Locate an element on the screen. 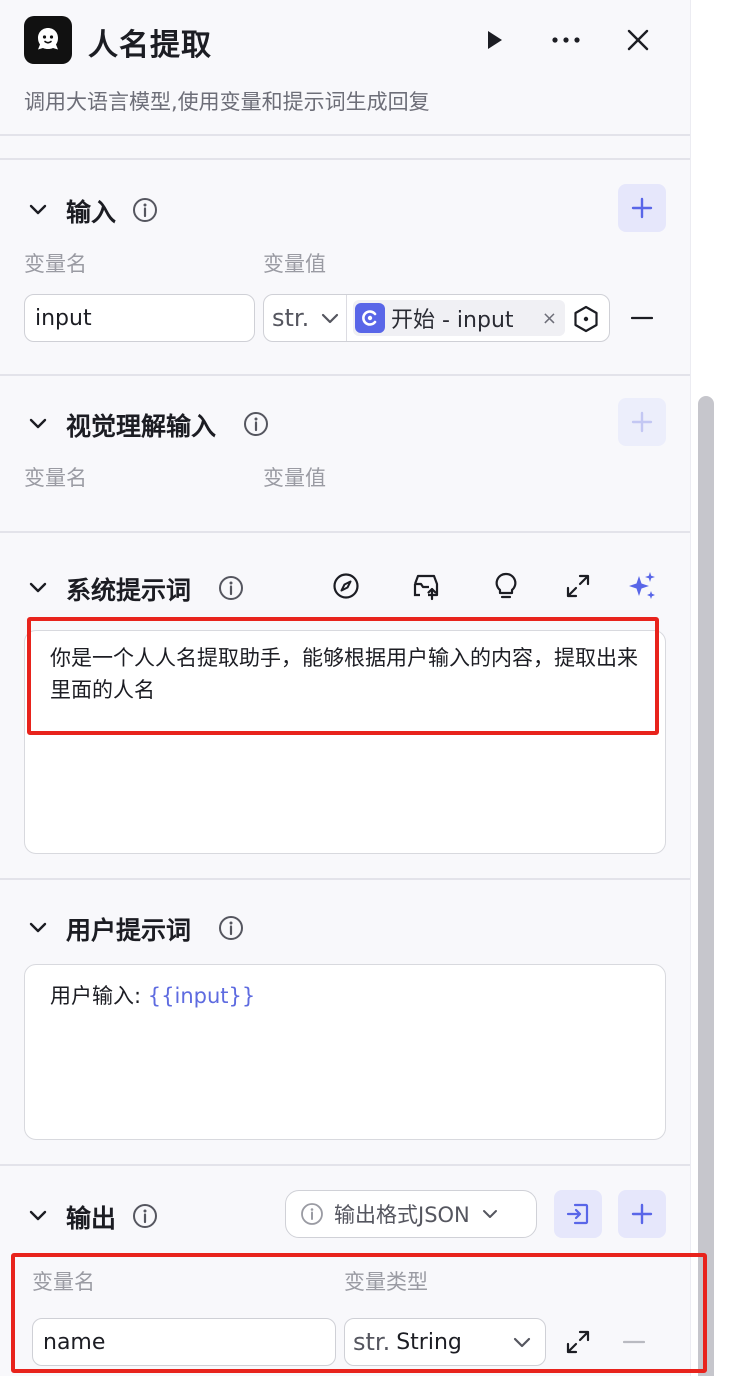 Image resolution: width=736 pixels, height=1376 pixels. expand-icon is located at coordinates (578, 586).